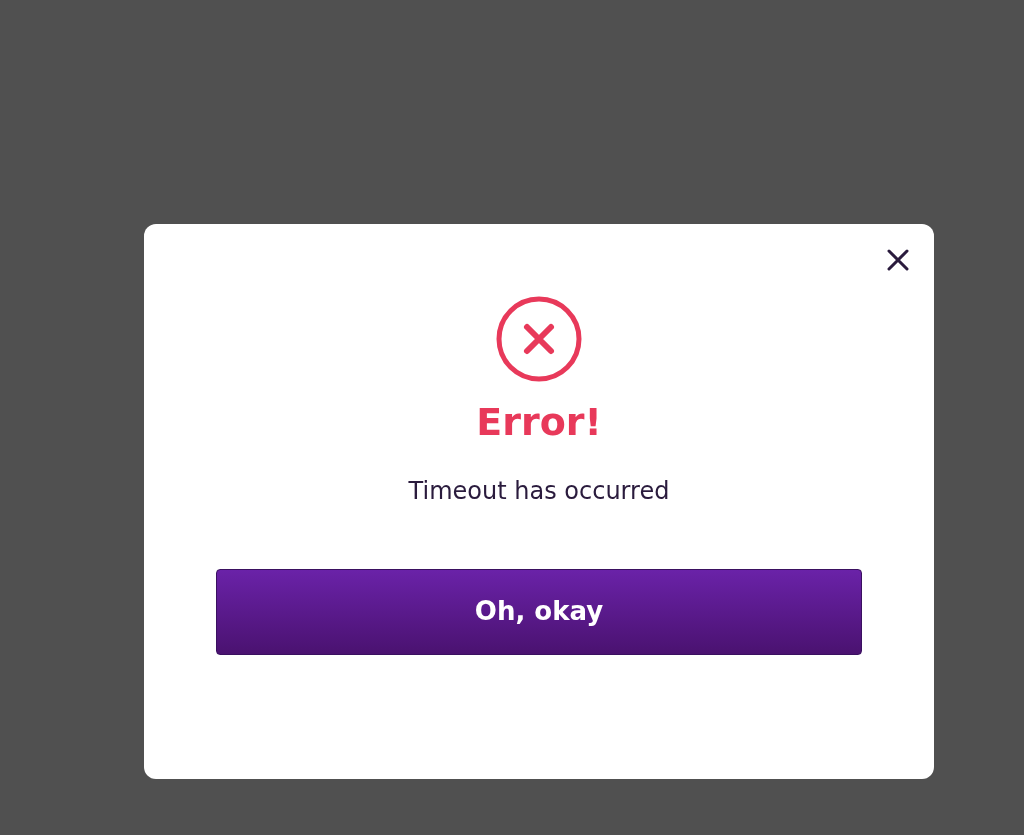 The image size is (1024, 835). I want to click on error-message: Timeout has occurred, so click(539, 491).